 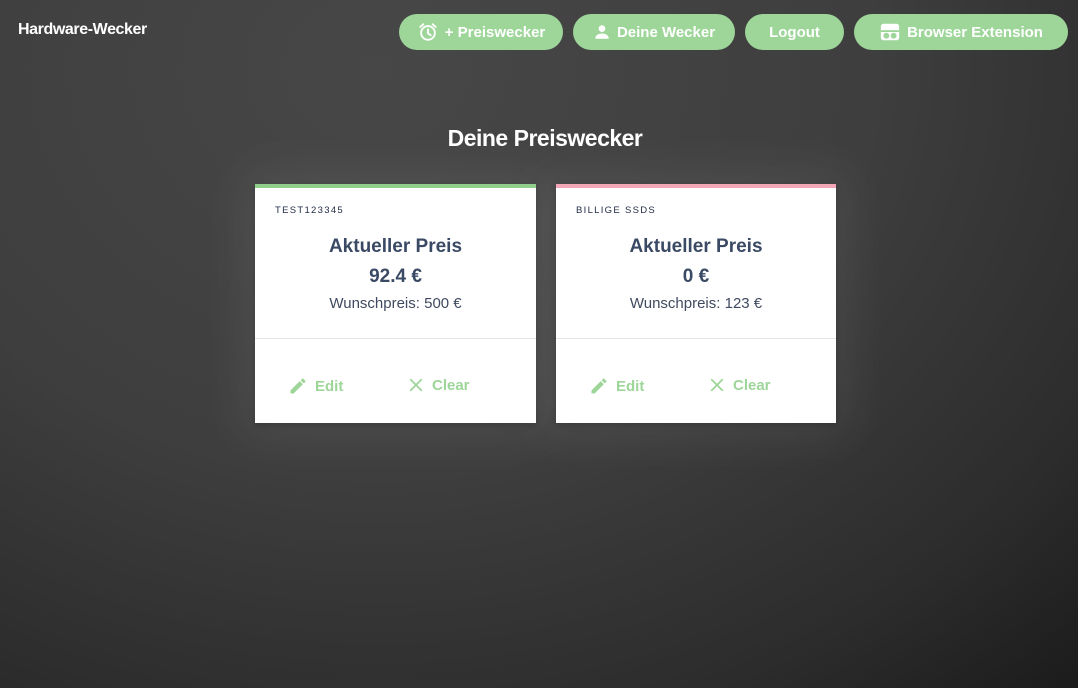 What do you see at coordinates (82, 30) in the screenshot?
I see `brand-logo: Hardware-Wecker` at bounding box center [82, 30].